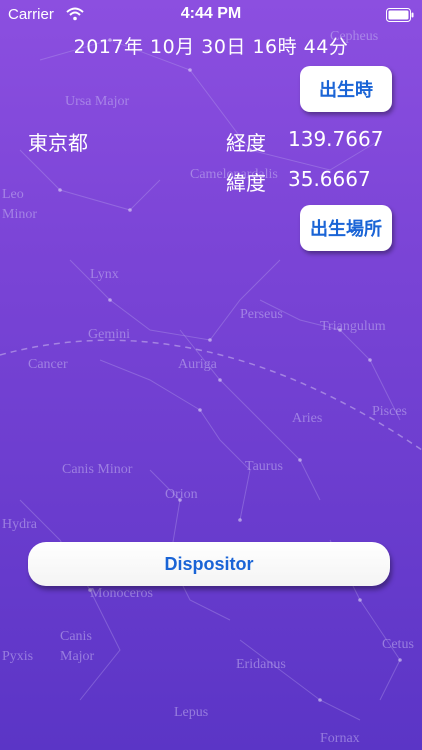 The height and width of the screenshot is (750, 422). What do you see at coordinates (109, 334) in the screenshot?
I see `constellation-label: Gemini` at bounding box center [109, 334].